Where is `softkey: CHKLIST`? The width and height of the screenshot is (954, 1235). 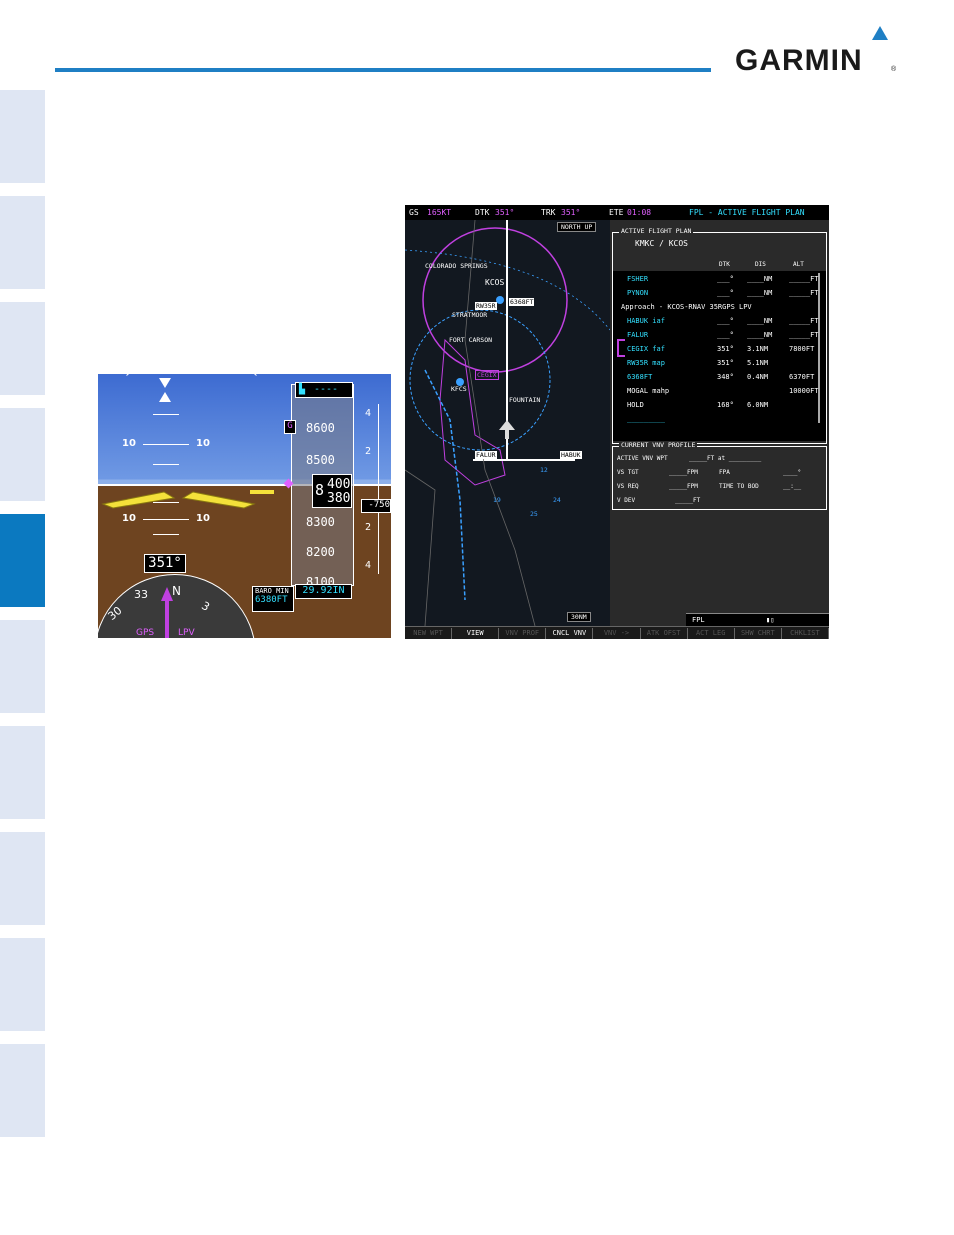
softkey: CHKLIST is located at coordinates (805, 633).